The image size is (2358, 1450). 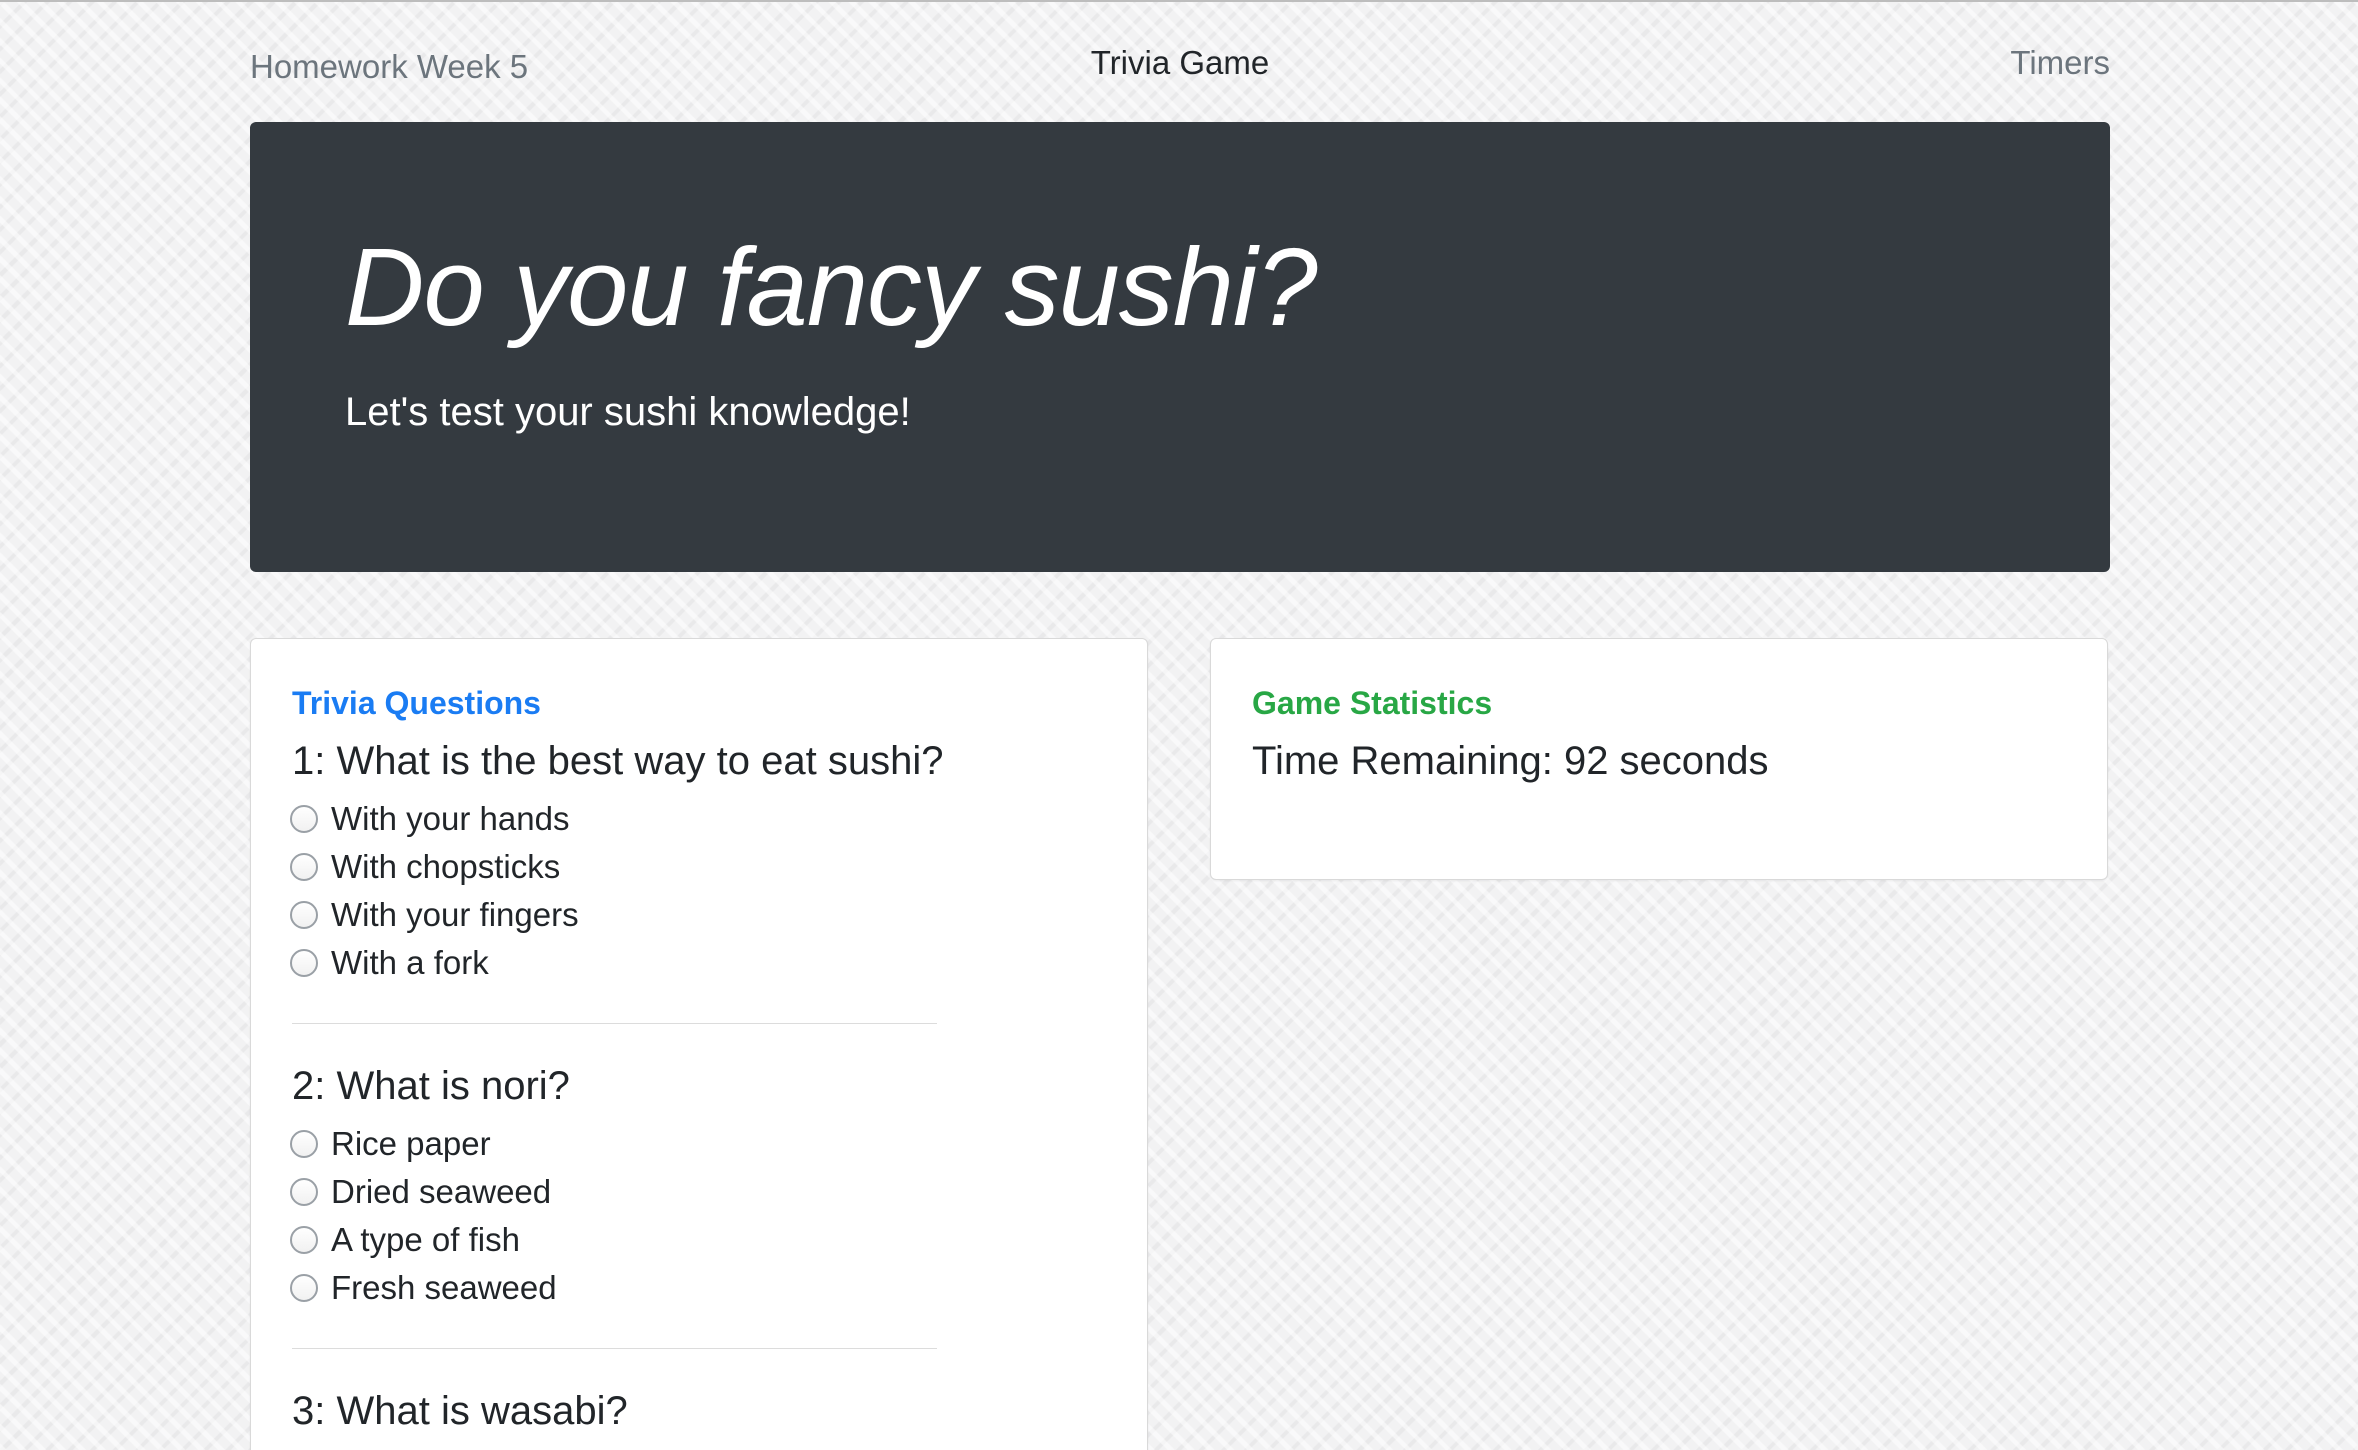 What do you see at coordinates (455, 914) in the screenshot?
I see `answer-label: With your fingers` at bounding box center [455, 914].